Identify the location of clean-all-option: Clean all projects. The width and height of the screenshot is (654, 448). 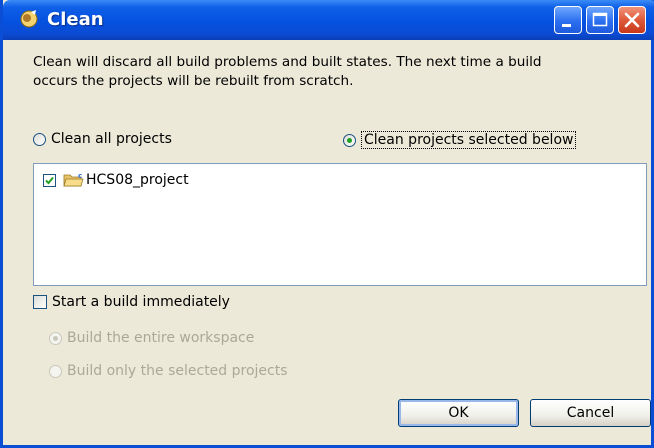
(102, 139).